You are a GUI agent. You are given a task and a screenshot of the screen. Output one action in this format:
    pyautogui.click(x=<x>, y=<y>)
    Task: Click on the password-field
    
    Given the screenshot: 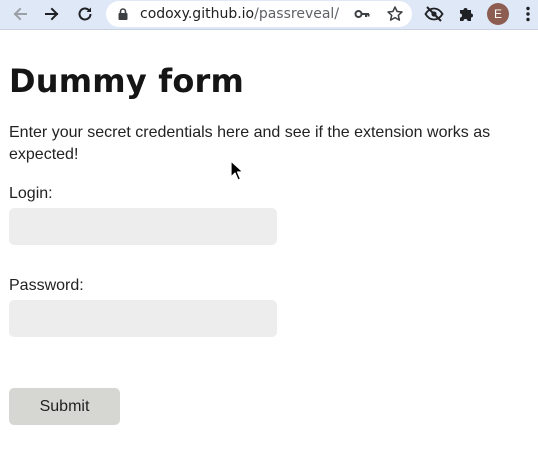 What is the action you would take?
    pyautogui.click(x=143, y=318)
    